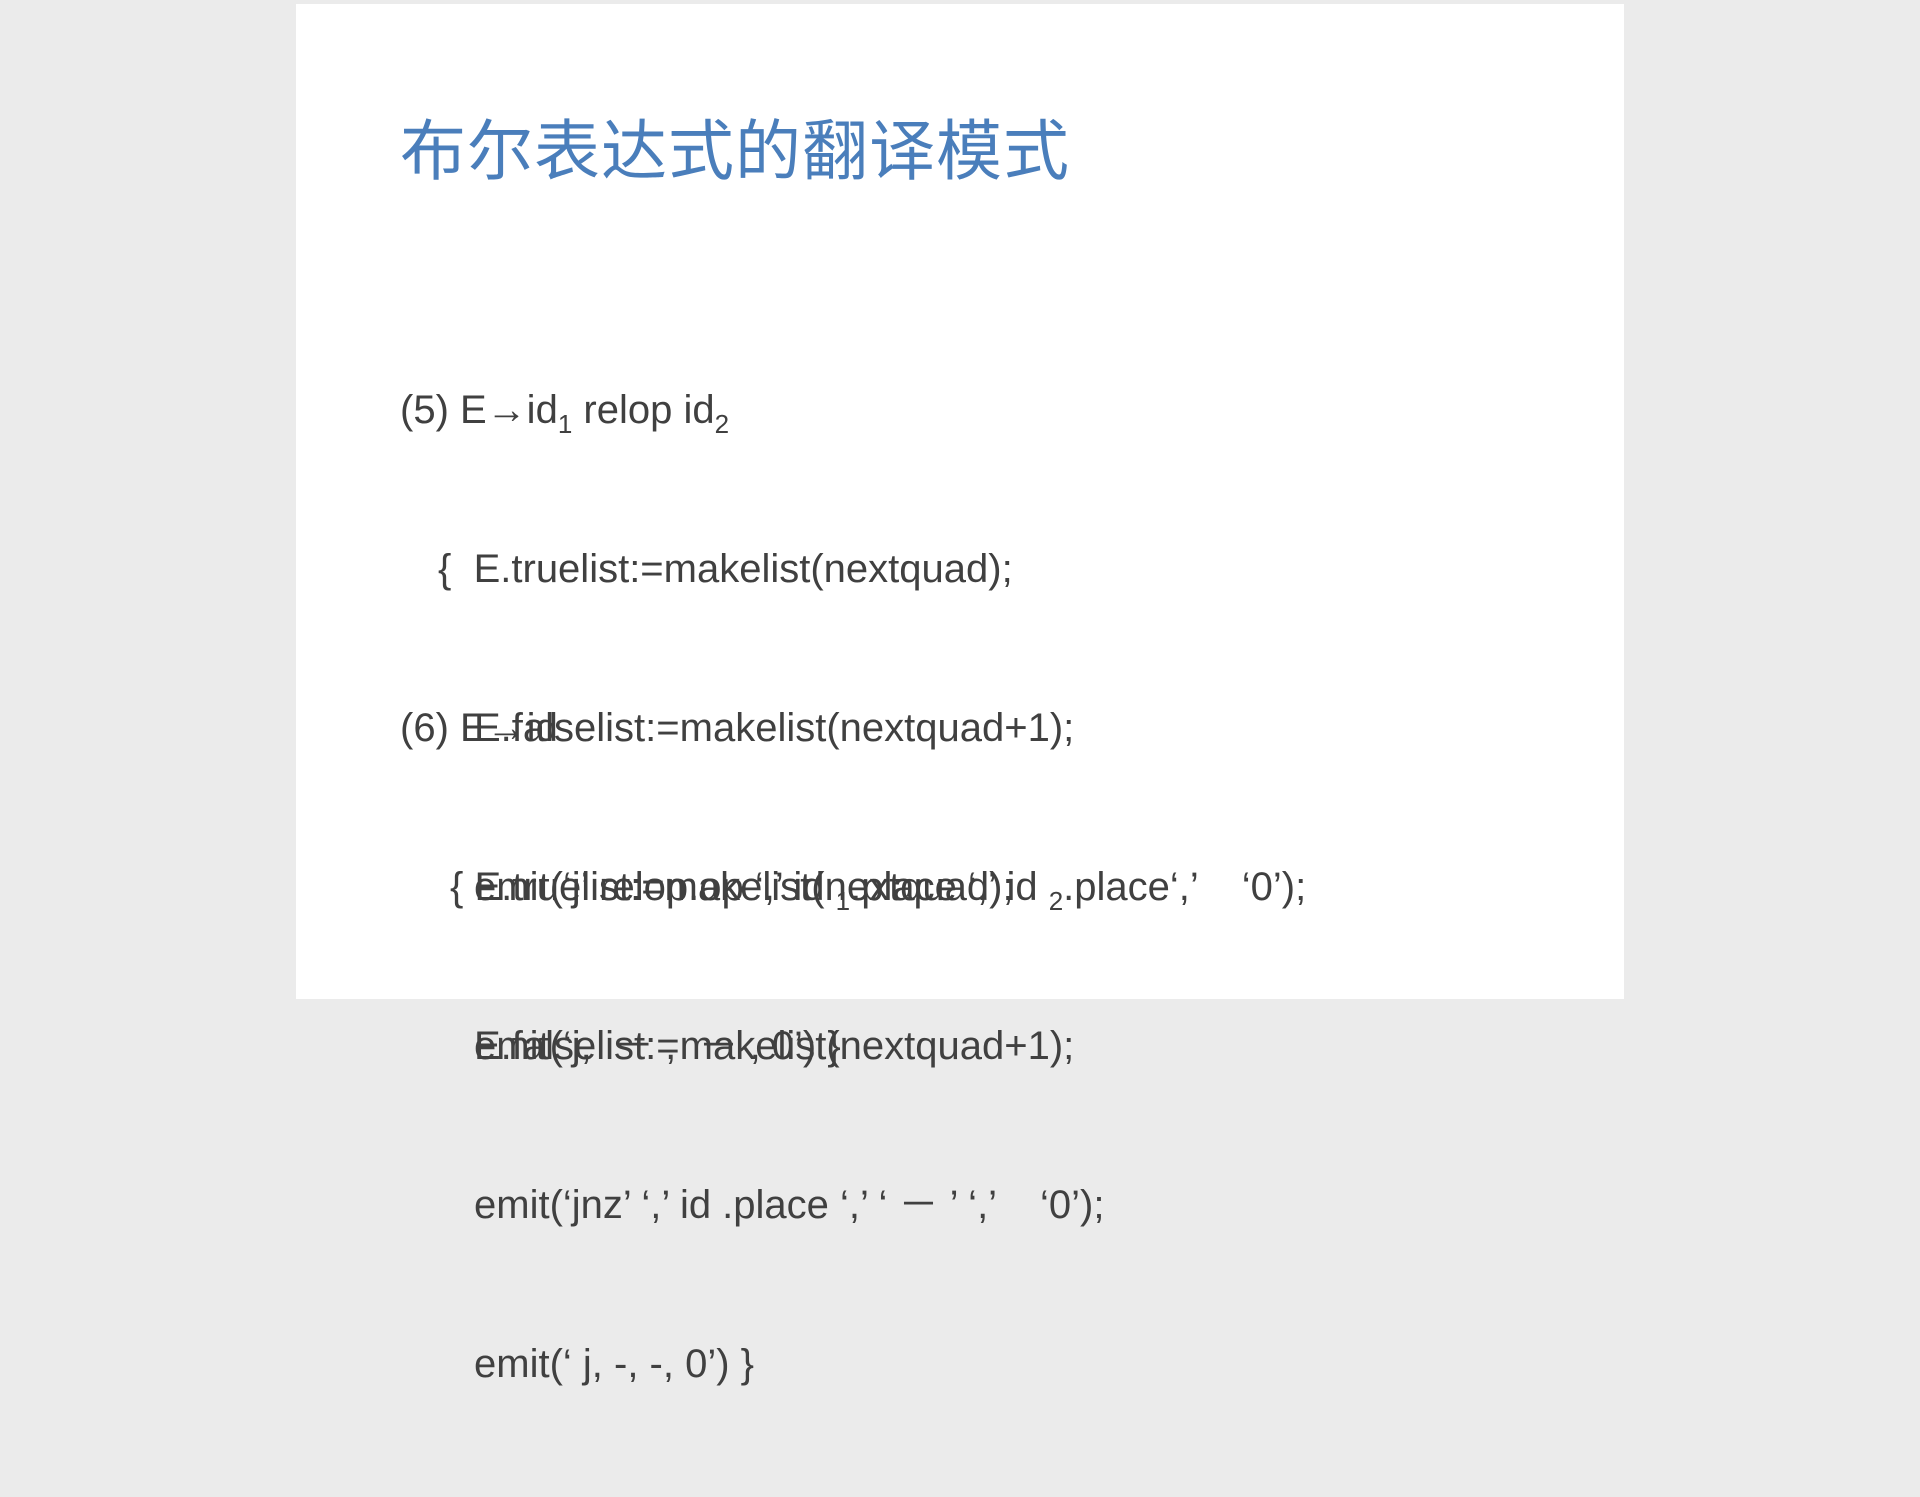 The height and width of the screenshot is (1497, 1920). Describe the element at coordinates (774, 1046) in the screenshot. I see `rule-6-line-falselist: E.falselist:=makelist(nextquad+1);` at that location.